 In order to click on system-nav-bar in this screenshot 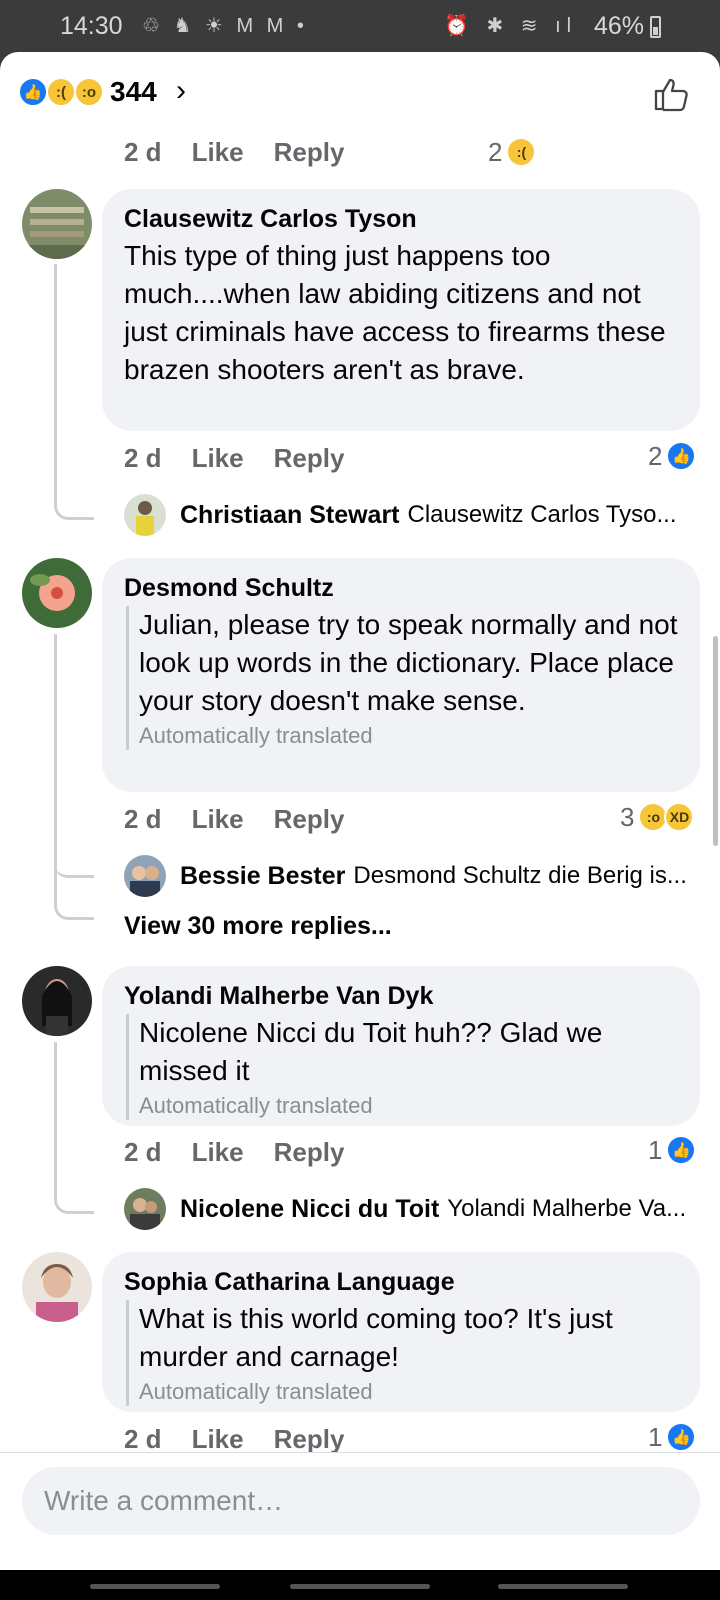, I will do `click(360, 1585)`.